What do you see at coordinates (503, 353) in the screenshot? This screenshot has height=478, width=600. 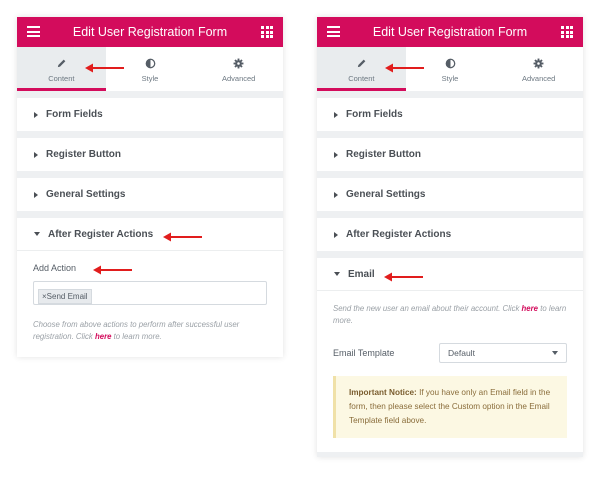 I see `email-template-select: Default` at bounding box center [503, 353].